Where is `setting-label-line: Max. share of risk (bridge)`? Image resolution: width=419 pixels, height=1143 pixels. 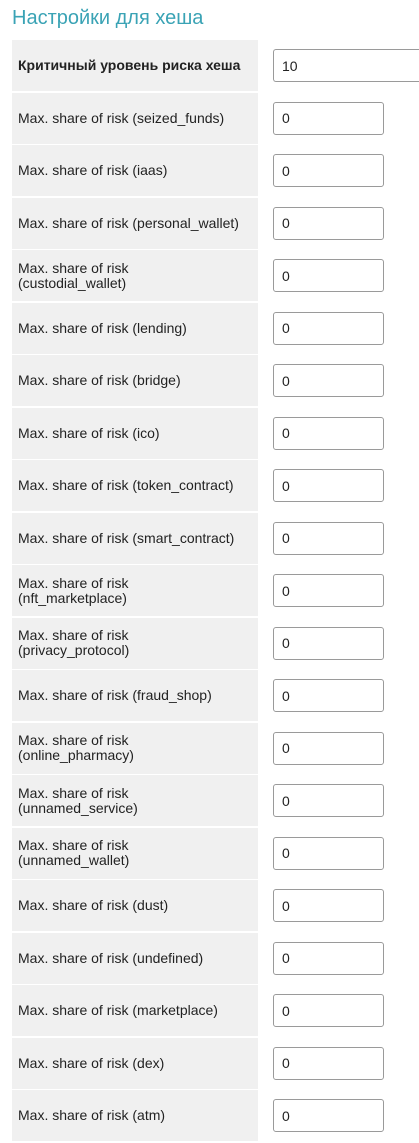 setting-label-line: Max. share of risk (bridge) is located at coordinates (99, 380).